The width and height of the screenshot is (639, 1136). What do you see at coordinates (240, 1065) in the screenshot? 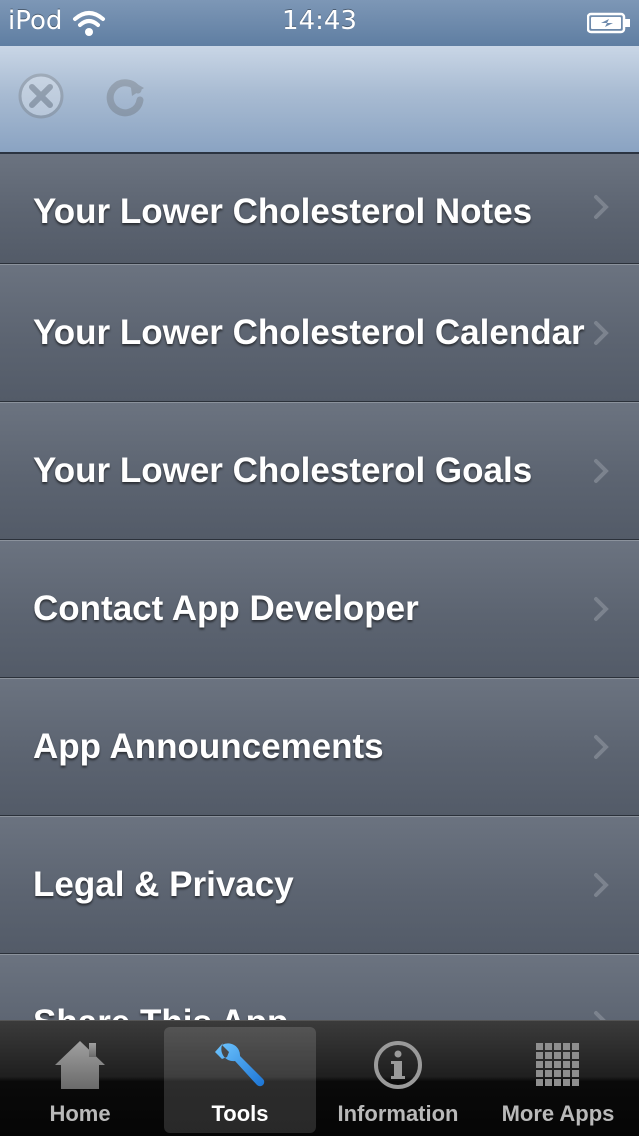
I see `wrench-icon` at bounding box center [240, 1065].